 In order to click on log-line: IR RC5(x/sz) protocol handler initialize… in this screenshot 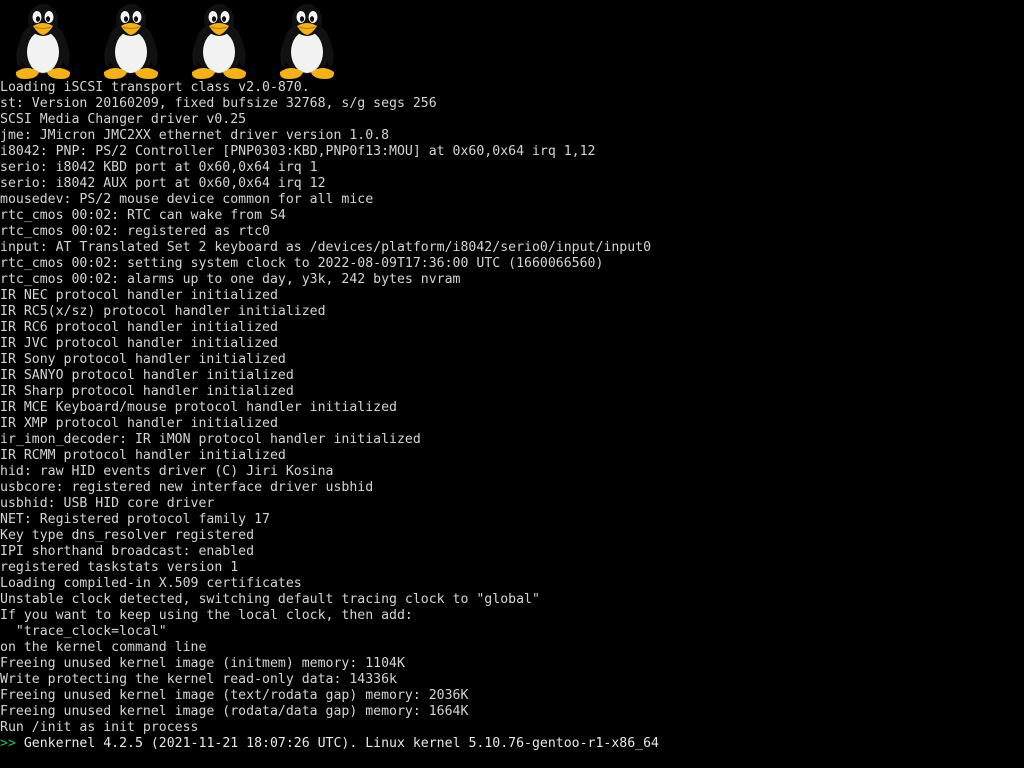, I will do `click(163, 311)`.